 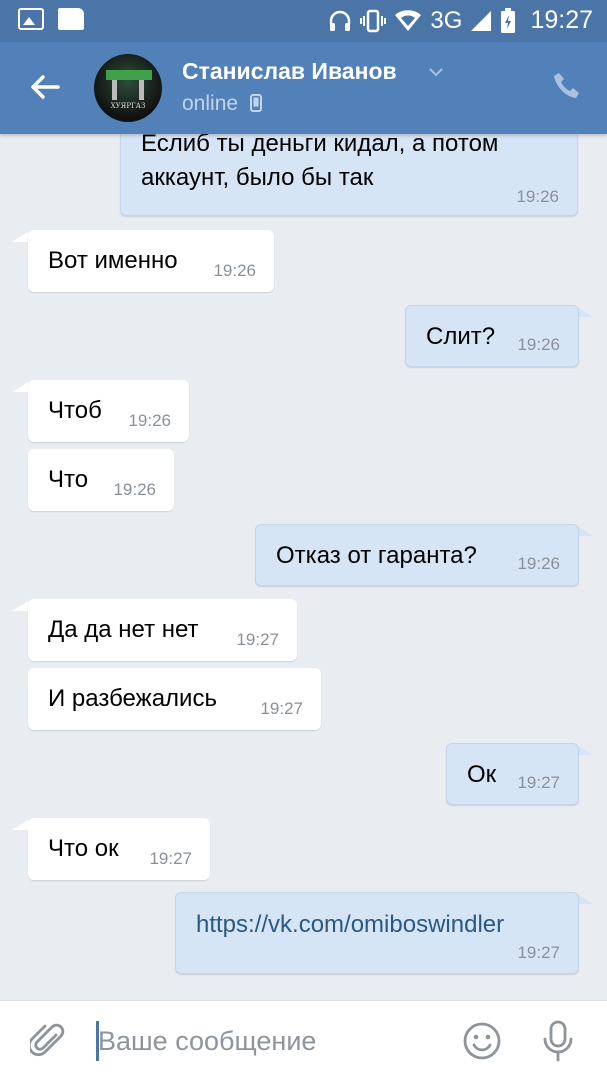 I want to click on mobile-icon, so click(x=255, y=103).